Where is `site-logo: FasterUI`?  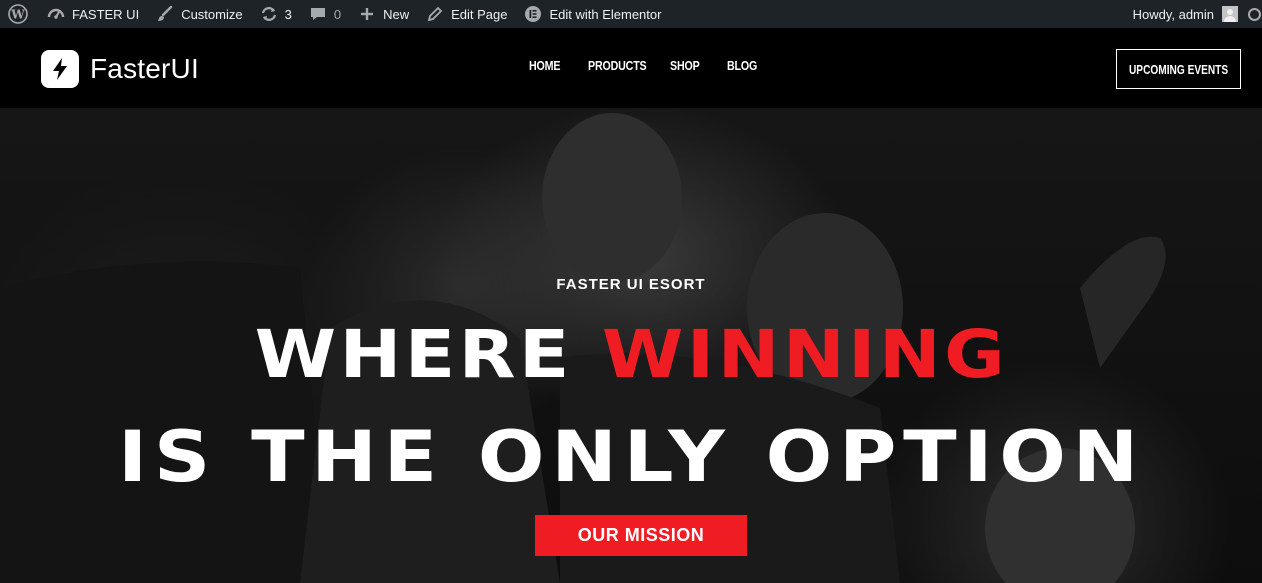
site-logo: FasterUI is located at coordinates (120, 69).